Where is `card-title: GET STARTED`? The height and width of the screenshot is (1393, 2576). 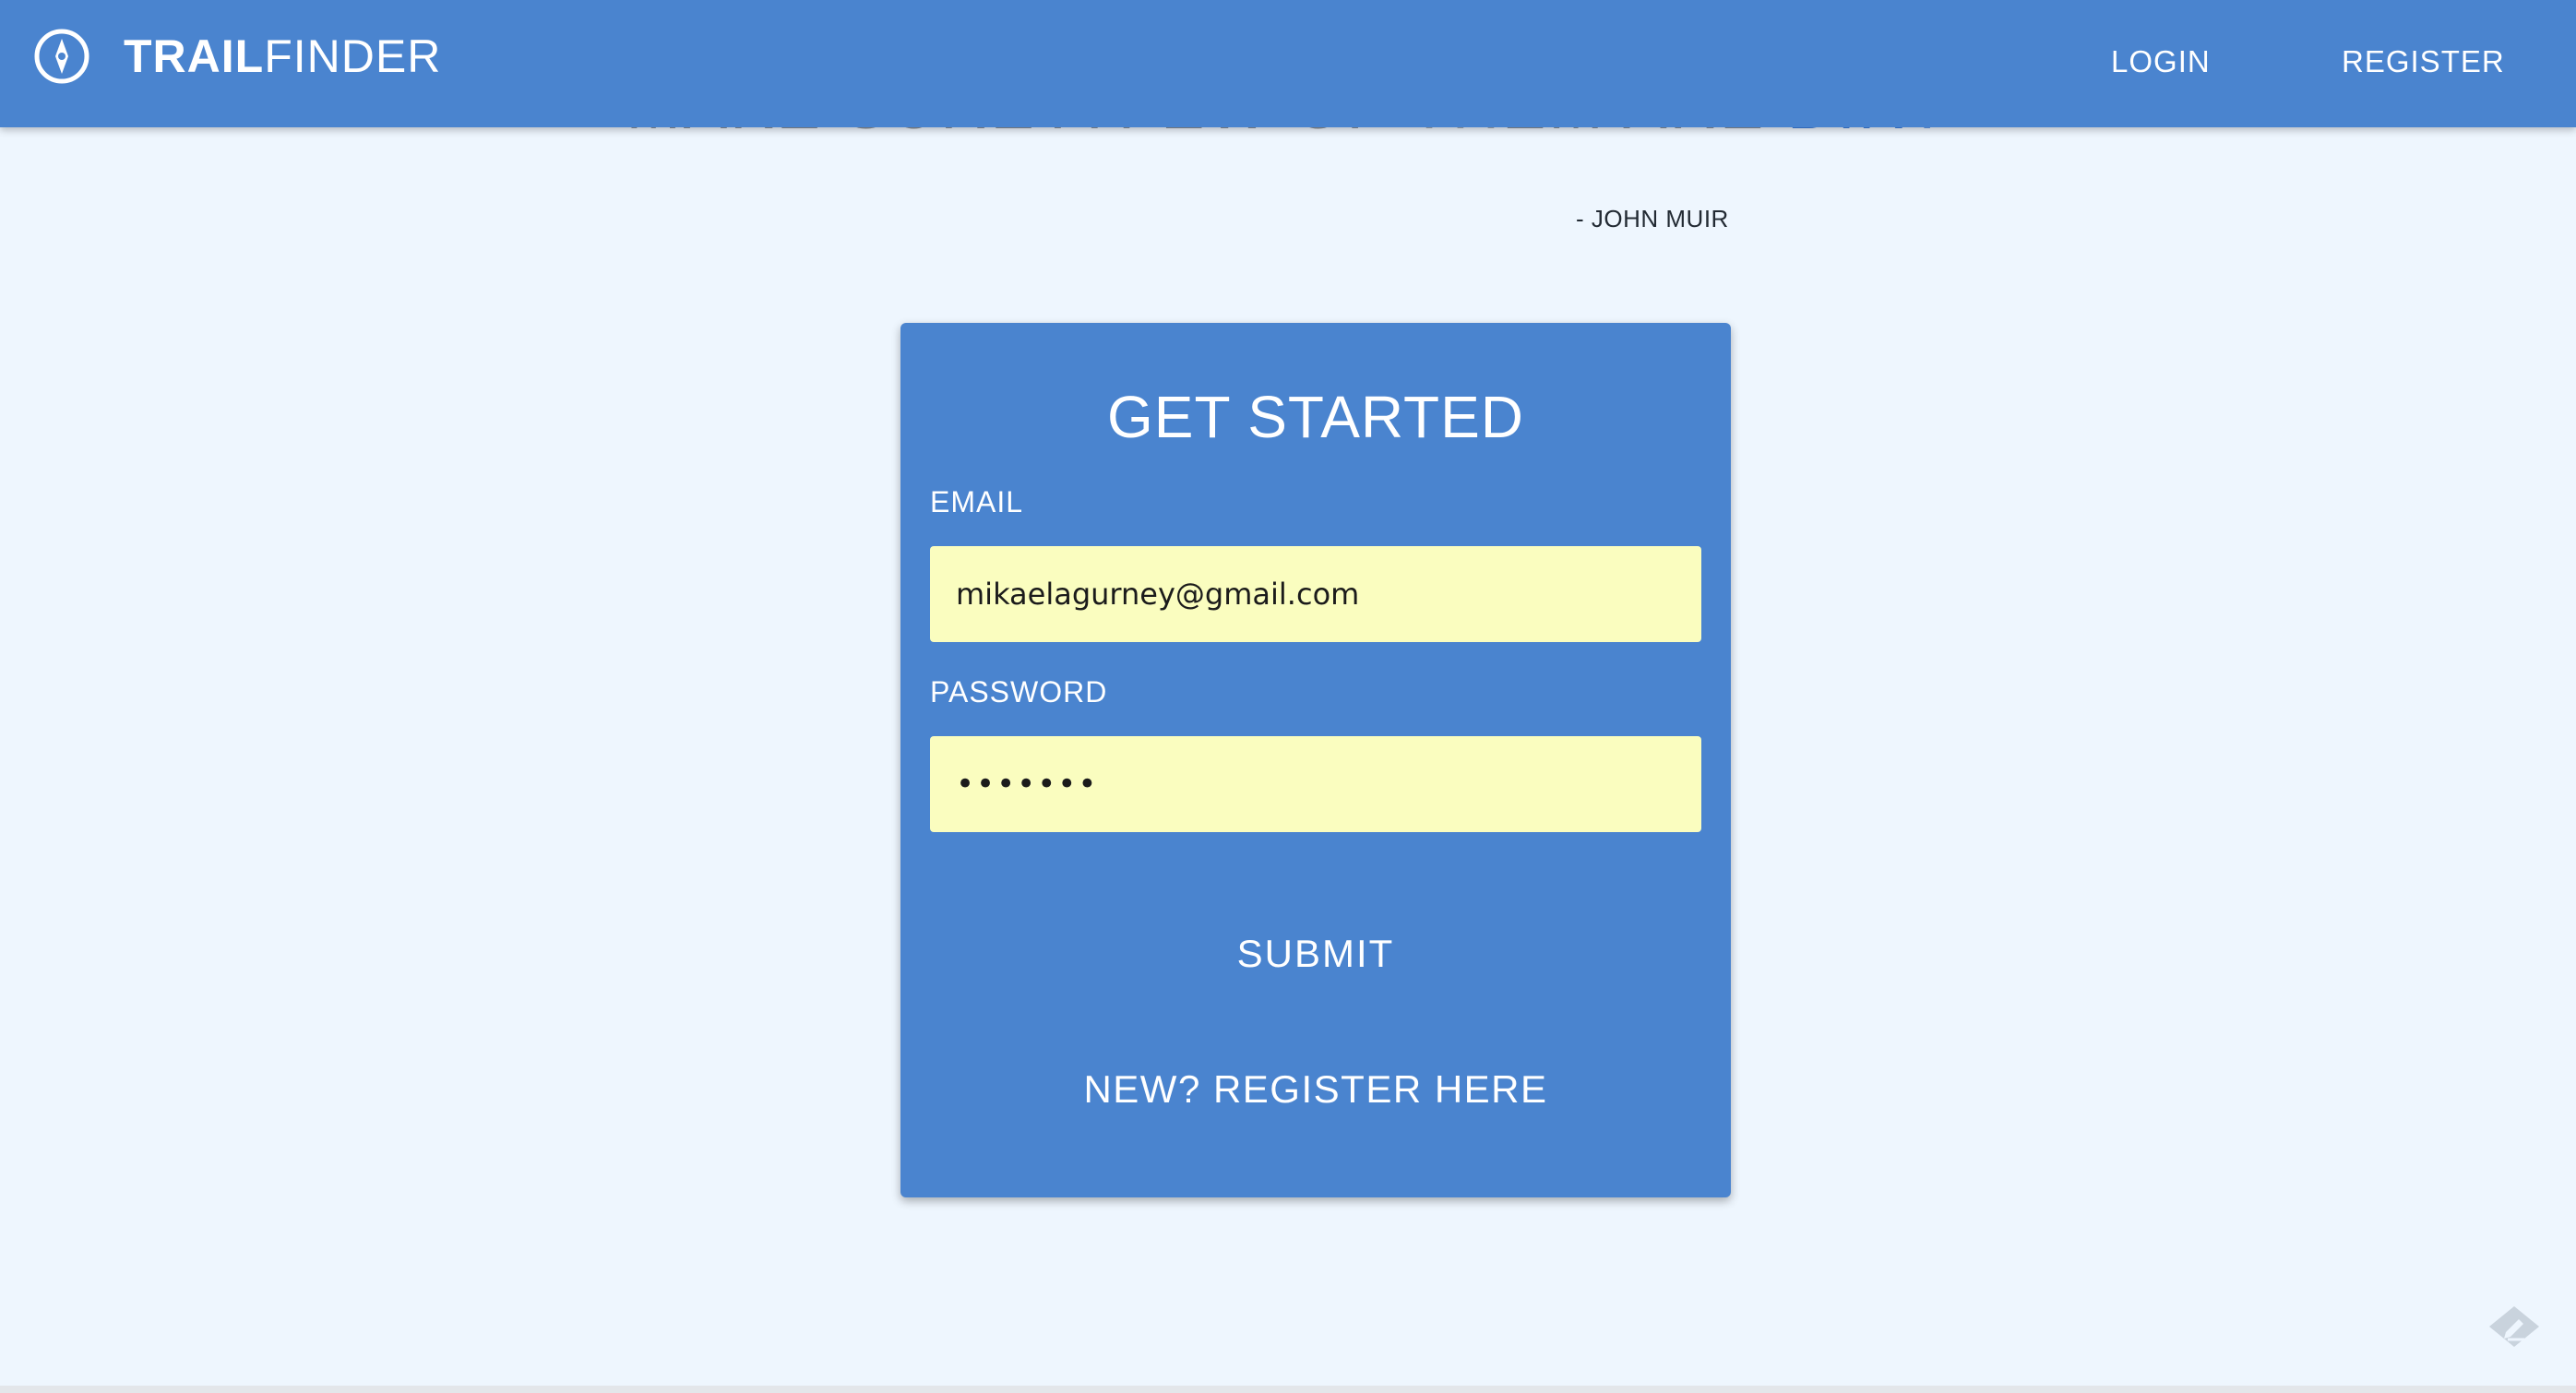 card-title: GET STARTED is located at coordinates (1316, 417).